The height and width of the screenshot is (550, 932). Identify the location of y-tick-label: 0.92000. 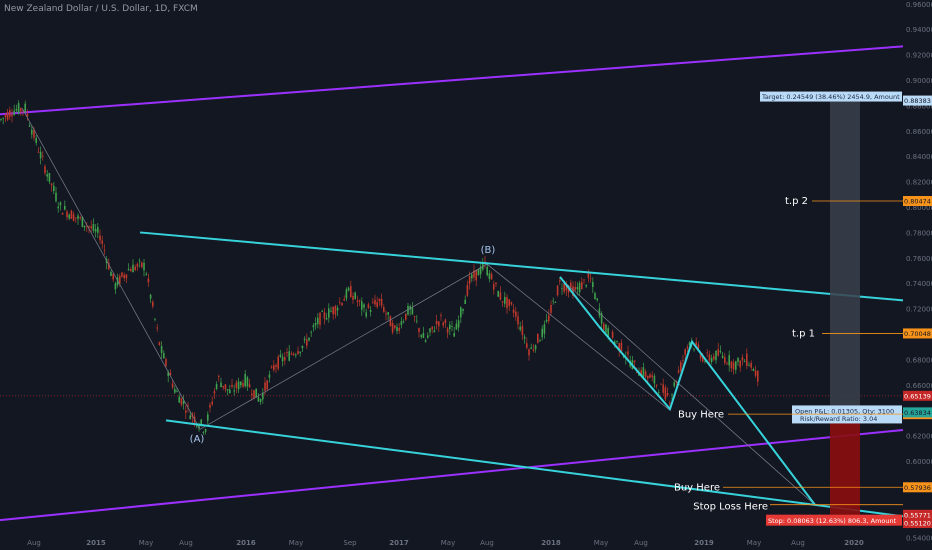
(919, 56).